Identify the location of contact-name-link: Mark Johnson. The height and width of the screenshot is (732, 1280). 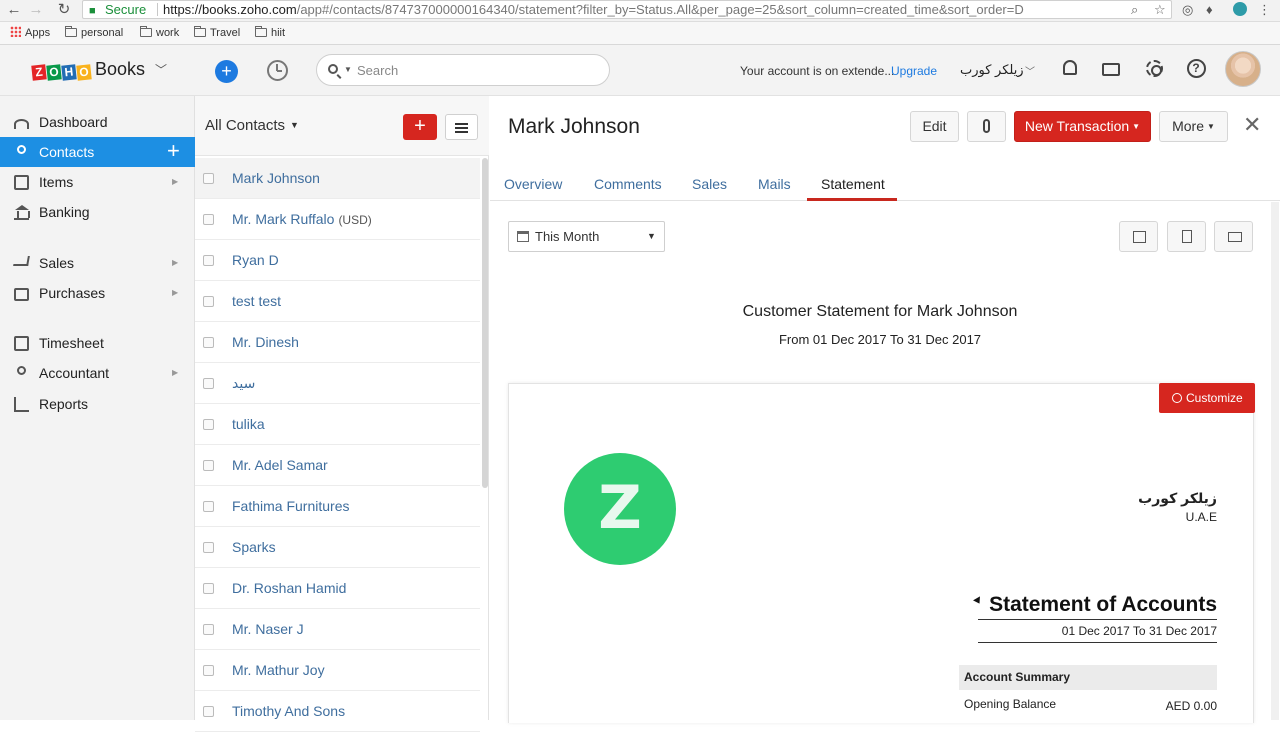
(276, 178).